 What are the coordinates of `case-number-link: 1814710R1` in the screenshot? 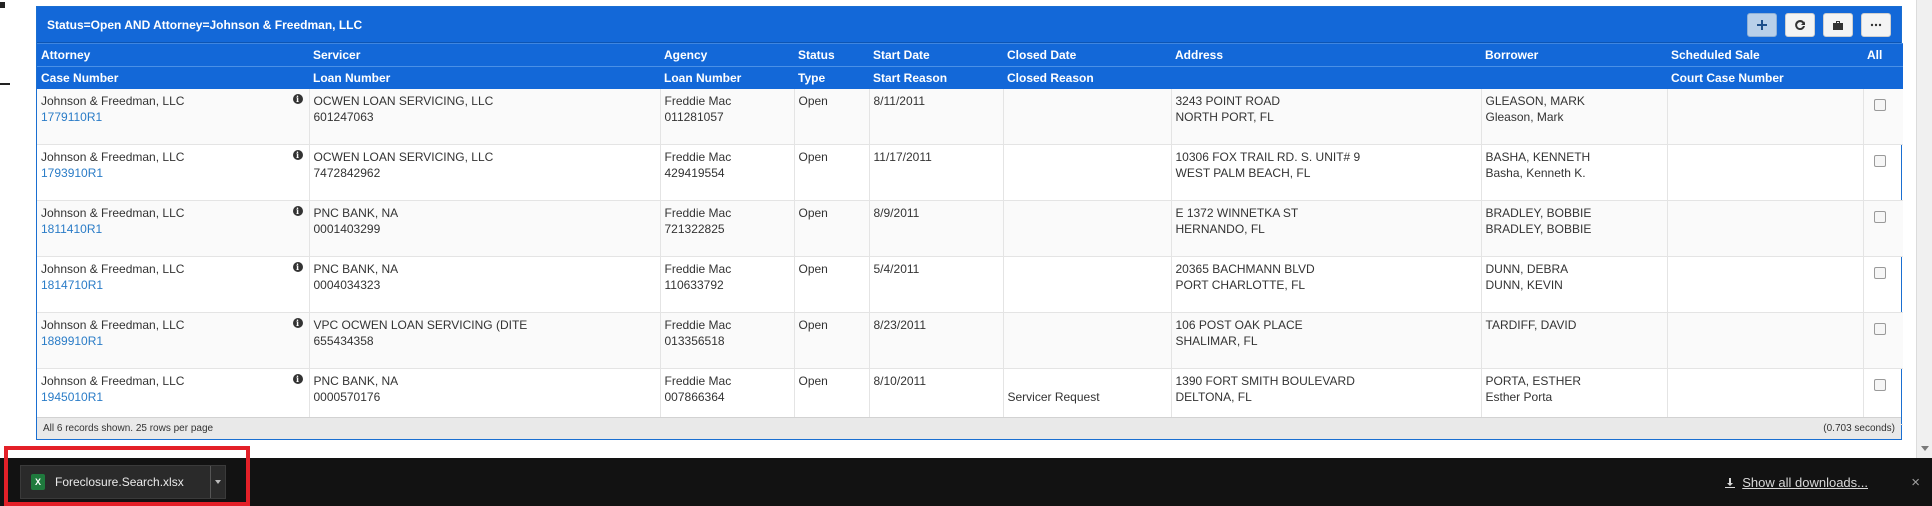 It's located at (173, 285).